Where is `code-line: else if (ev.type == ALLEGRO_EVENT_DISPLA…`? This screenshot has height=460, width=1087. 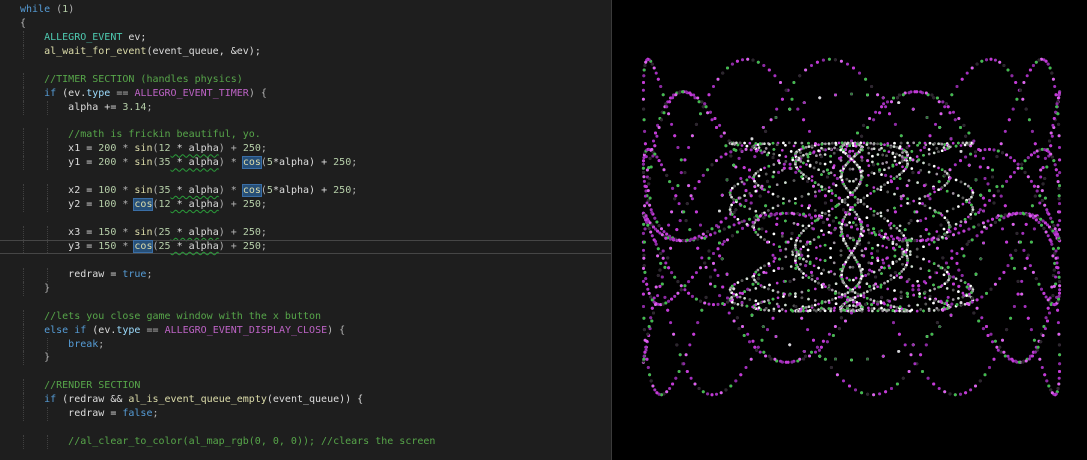 code-line: else if (ev.type == ALLEGRO_EVENT_DISPLA… is located at coordinates (305, 330).